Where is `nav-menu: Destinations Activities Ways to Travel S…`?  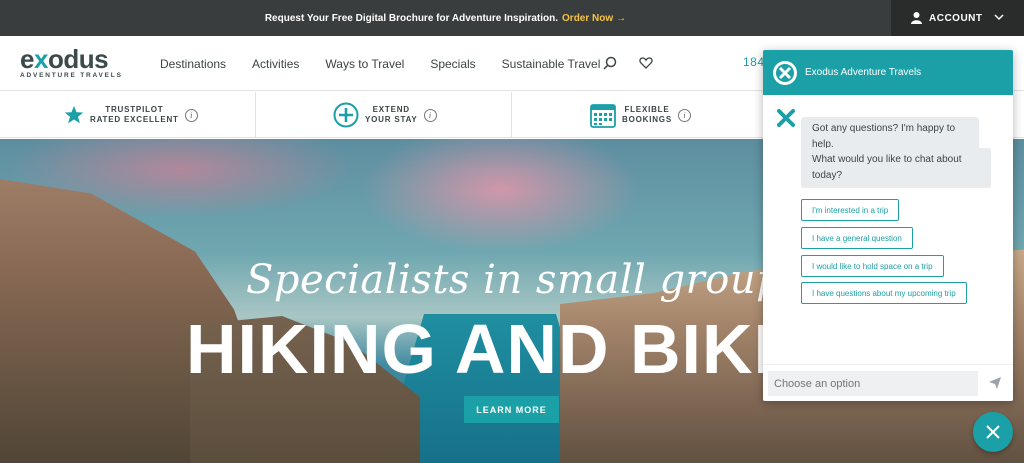
nav-menu: Destinations Activities Ways to Travel S… is located at coordinates (393, 63).